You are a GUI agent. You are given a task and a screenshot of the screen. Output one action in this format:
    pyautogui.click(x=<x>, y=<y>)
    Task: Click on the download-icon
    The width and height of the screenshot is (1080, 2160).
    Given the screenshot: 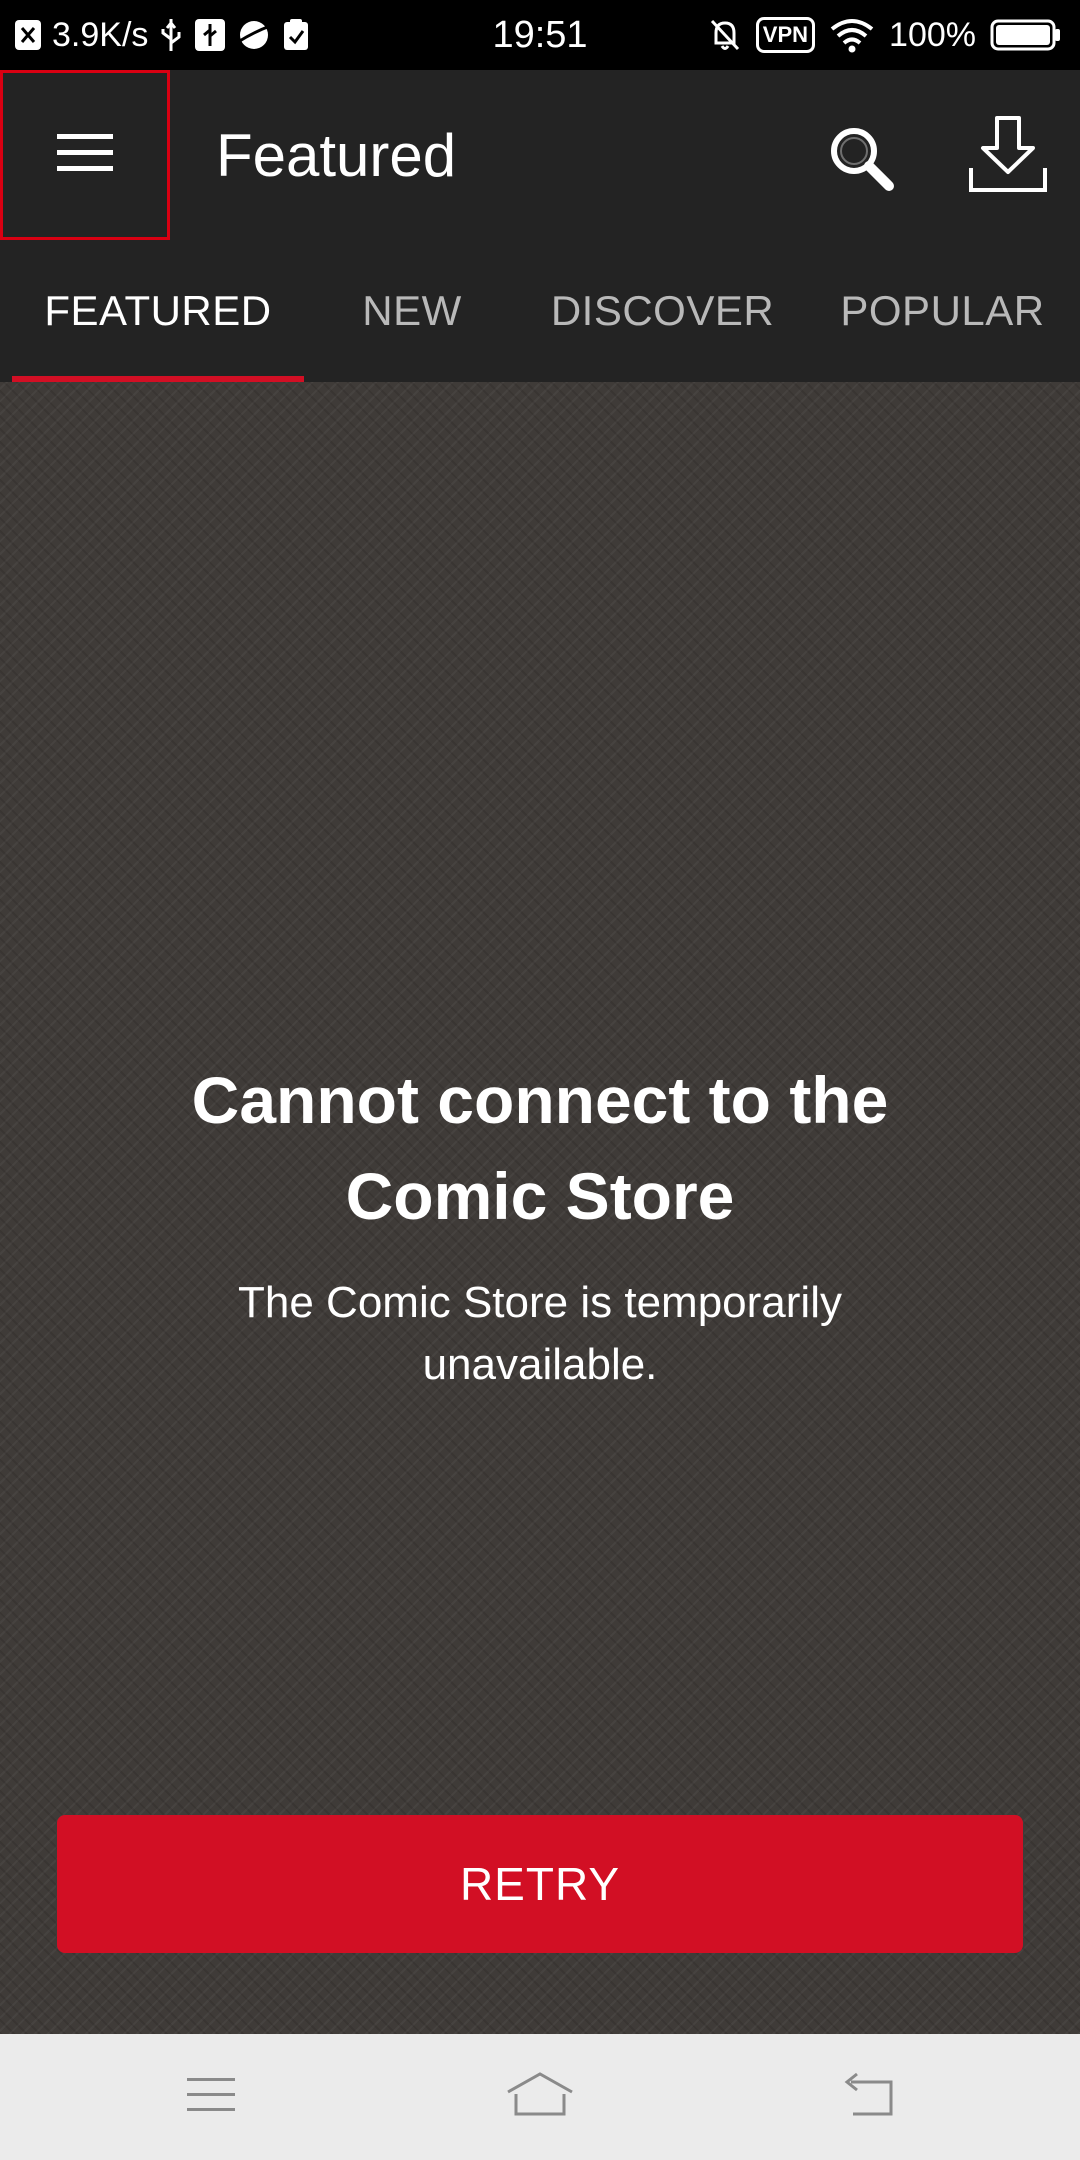 What is the action you would take?
    pyautogui.click(x=1008, y=157)
    